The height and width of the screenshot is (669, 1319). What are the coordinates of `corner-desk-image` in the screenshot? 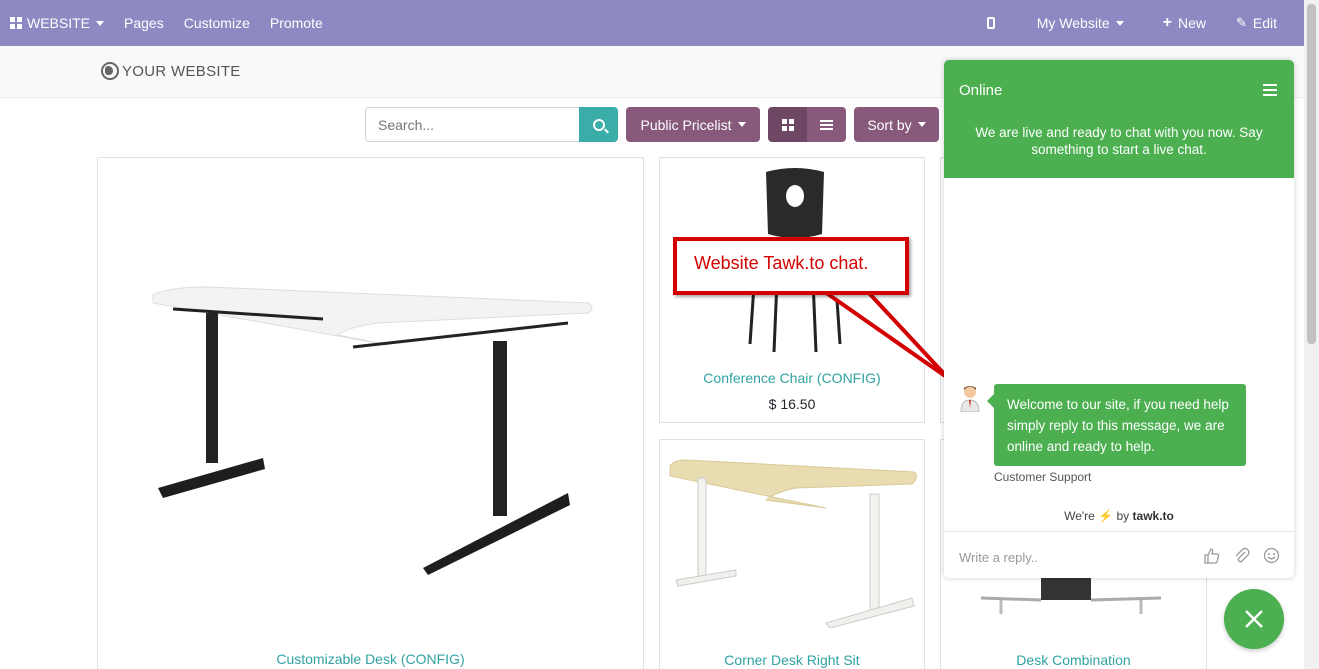 It's located at (793, 543).